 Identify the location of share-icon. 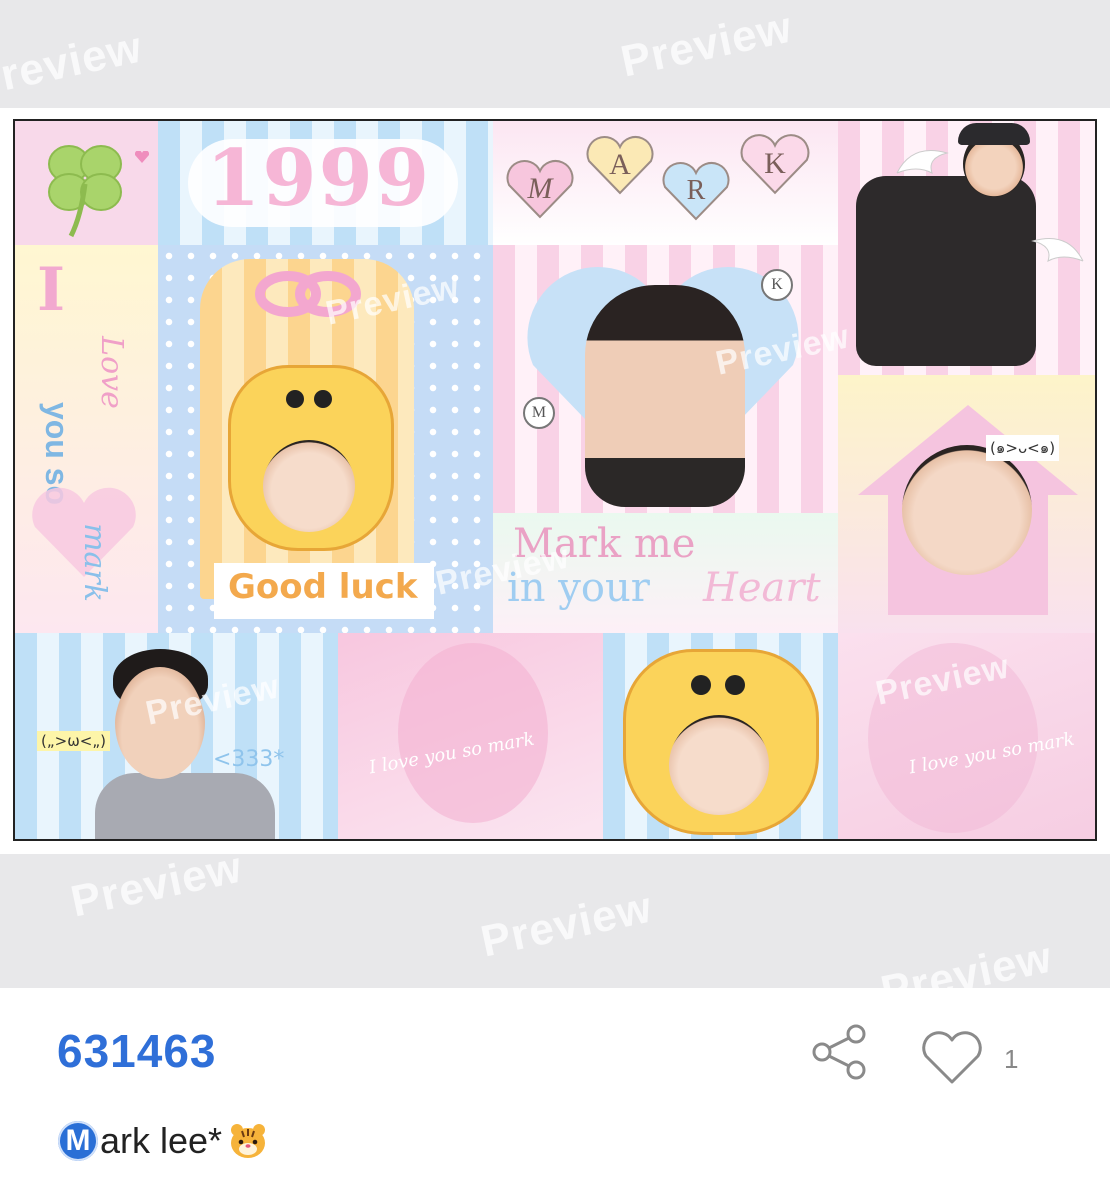
(839, 1052).